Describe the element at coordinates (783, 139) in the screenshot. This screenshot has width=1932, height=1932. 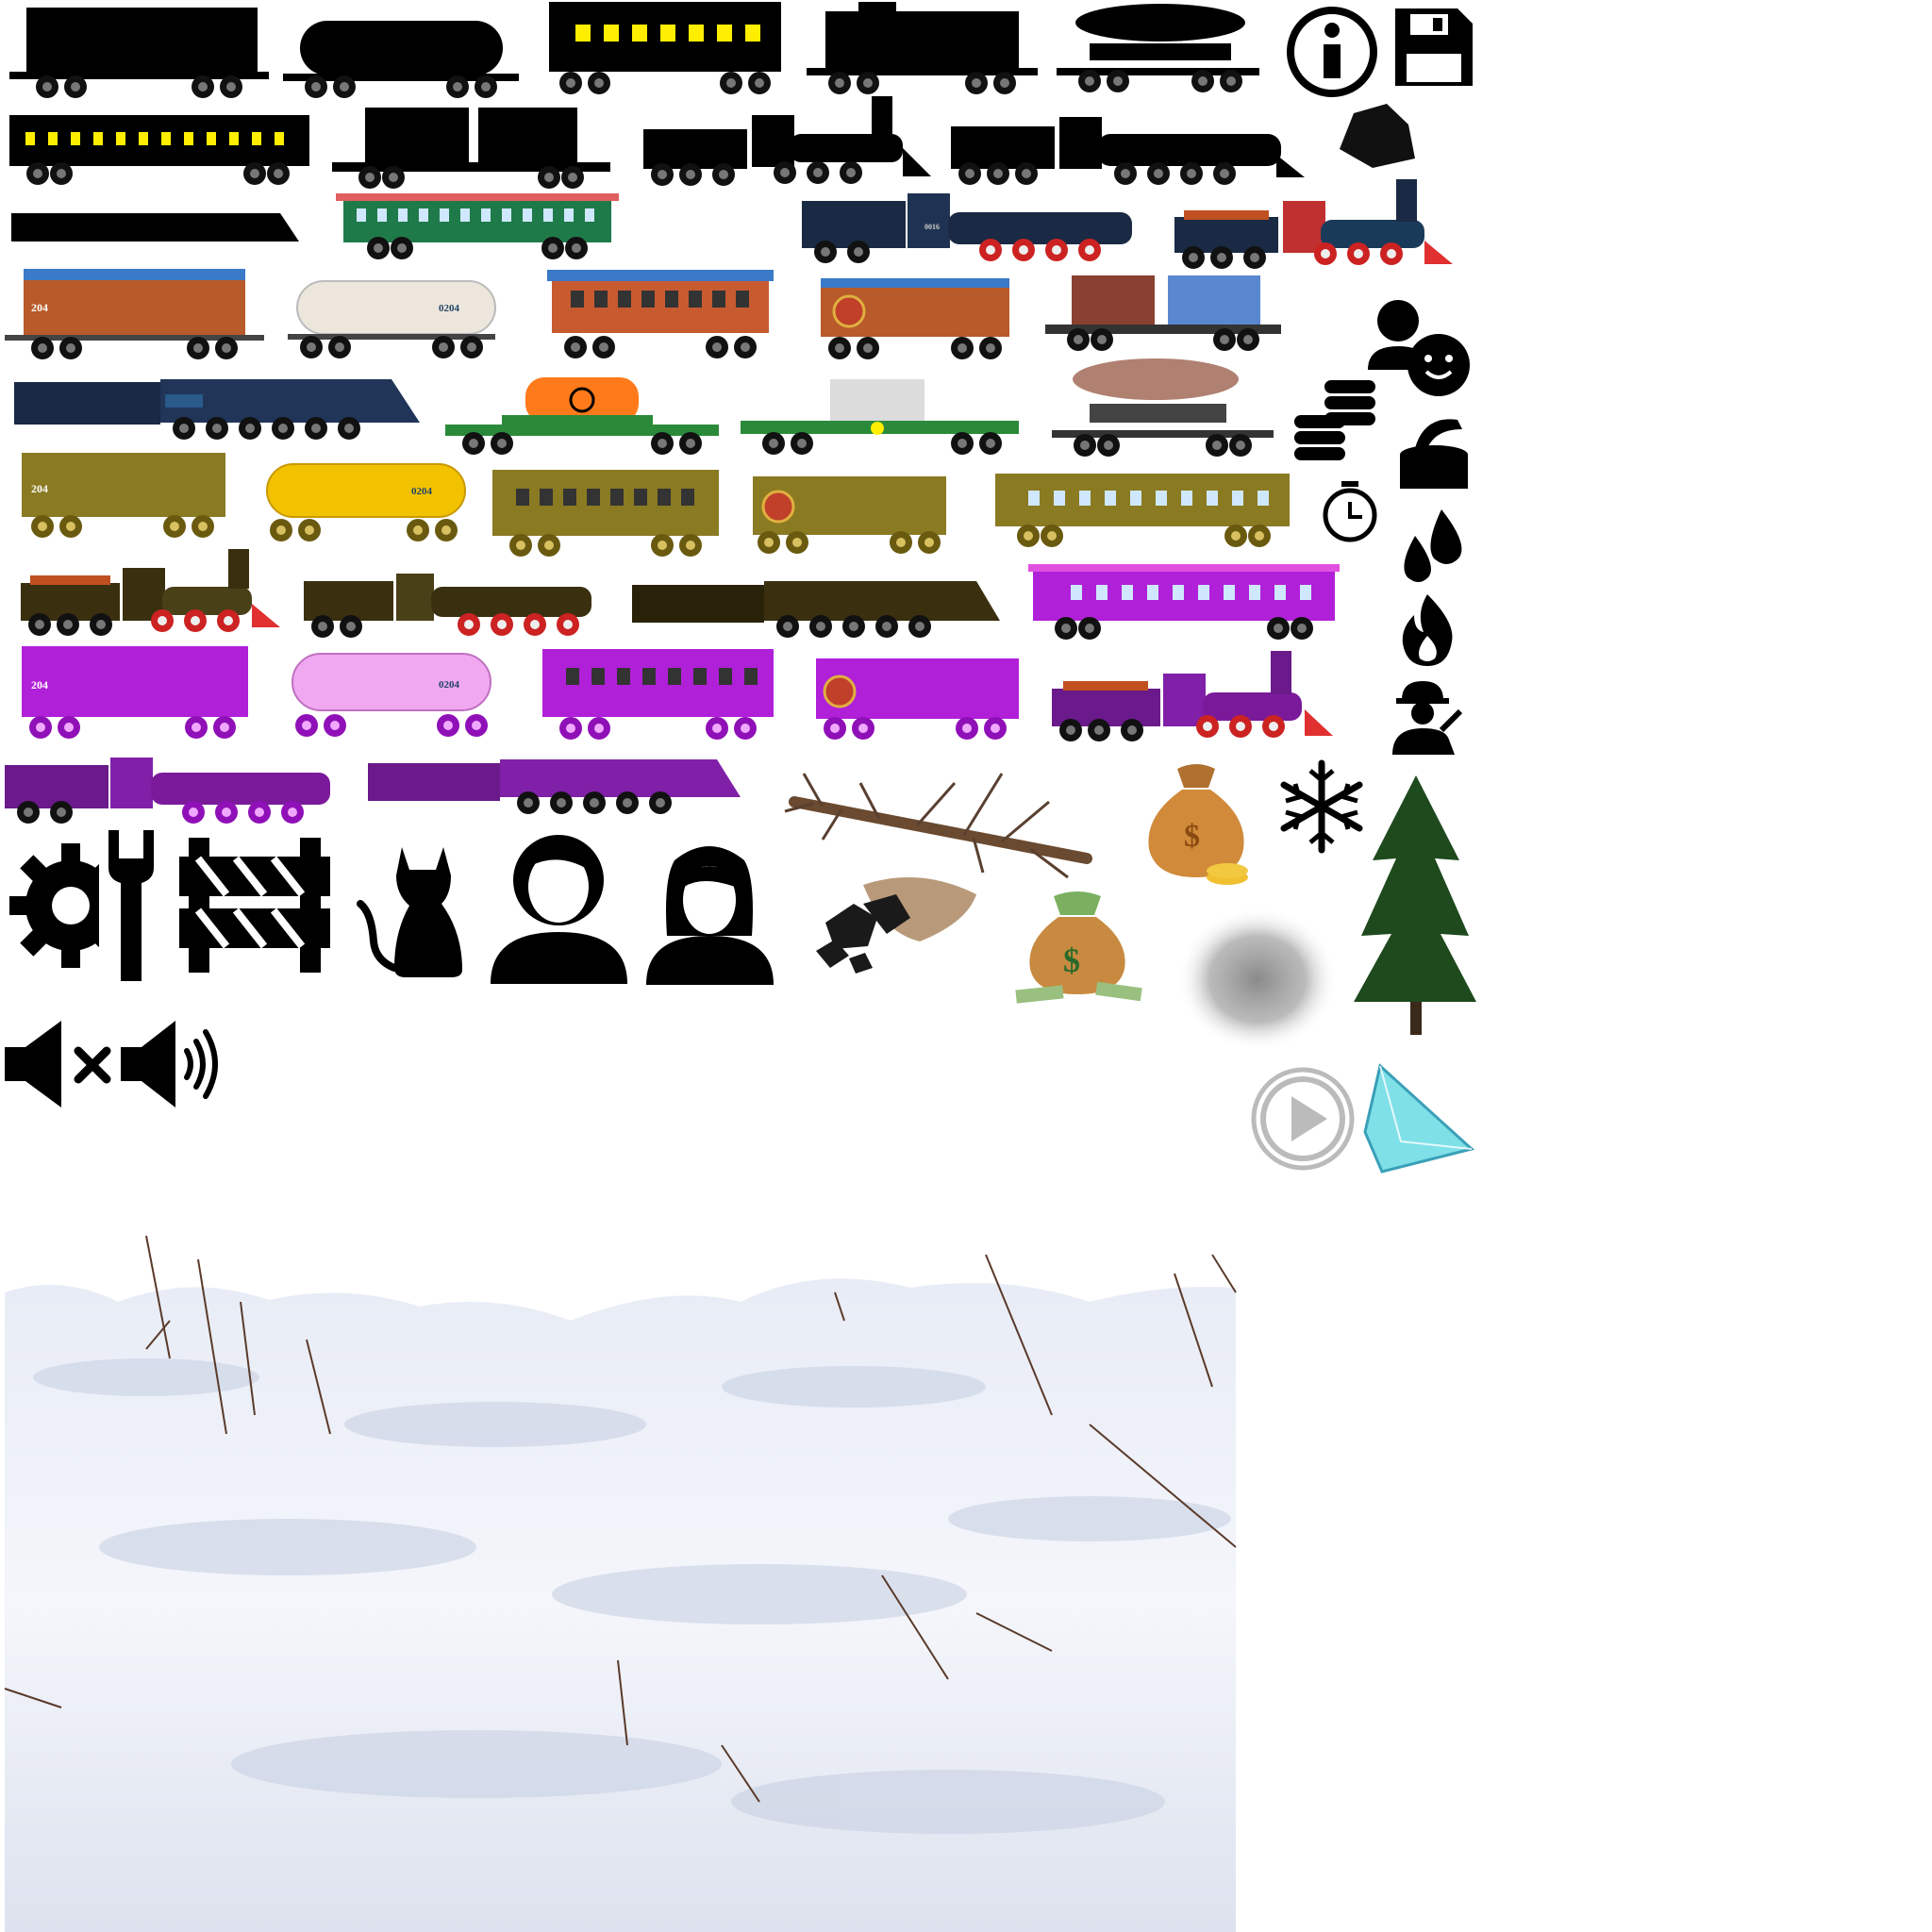
I see `steam-locomotive-silhouette` at that location.